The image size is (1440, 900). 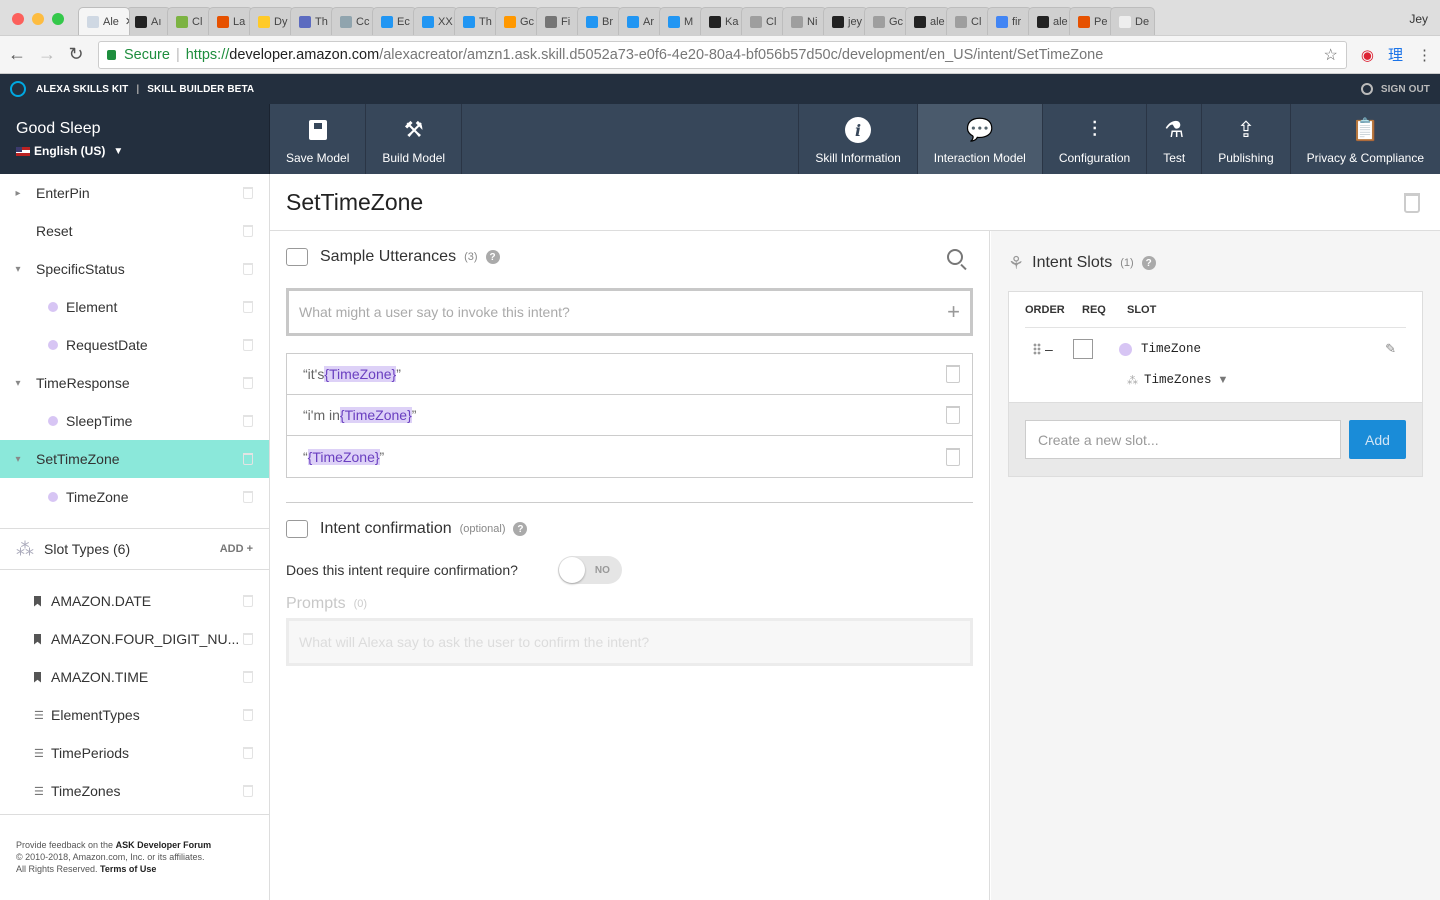 I want to click on forward-icon: →, so click(x=47, y=54).